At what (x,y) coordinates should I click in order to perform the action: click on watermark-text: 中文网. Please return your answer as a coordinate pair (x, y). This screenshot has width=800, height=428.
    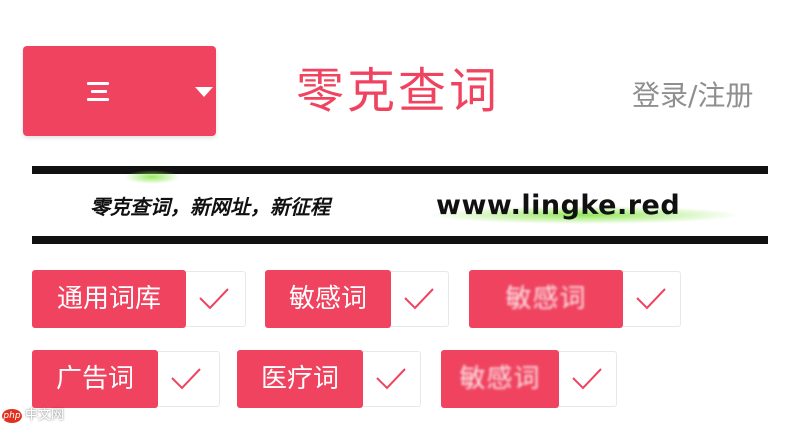
    Looking at the image, I should click on (45, 415).